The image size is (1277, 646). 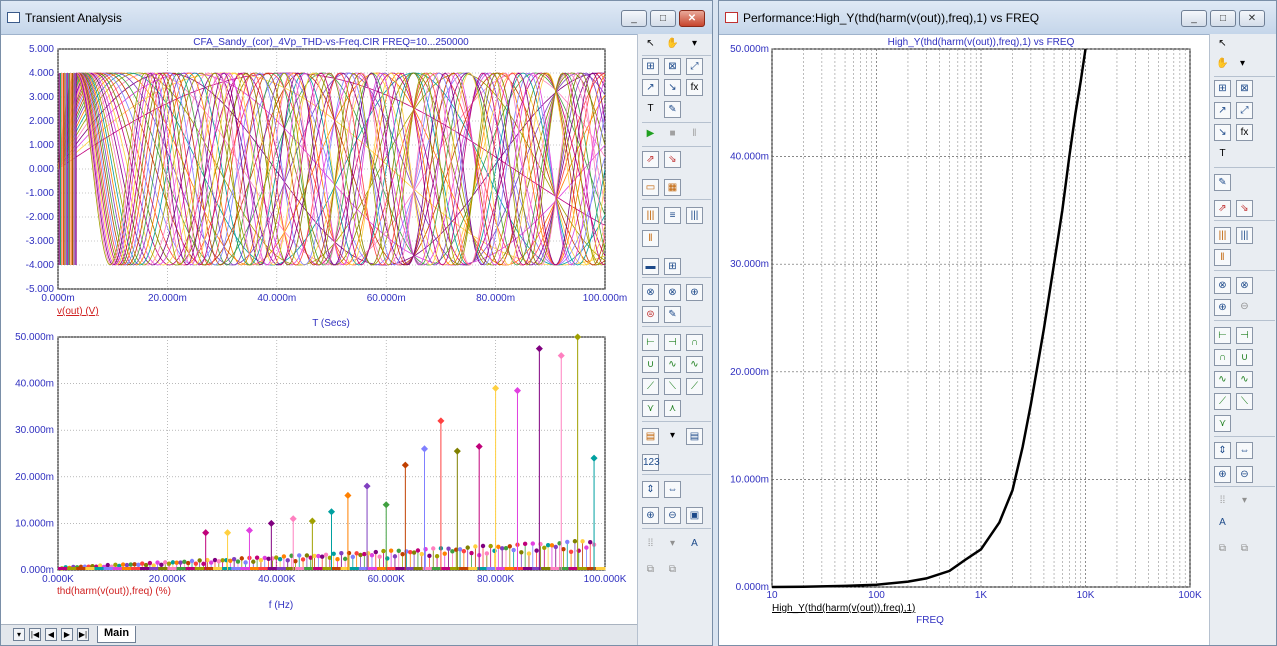 I want to click on last-page-icon: ▶|, so click(x=83, y=634).